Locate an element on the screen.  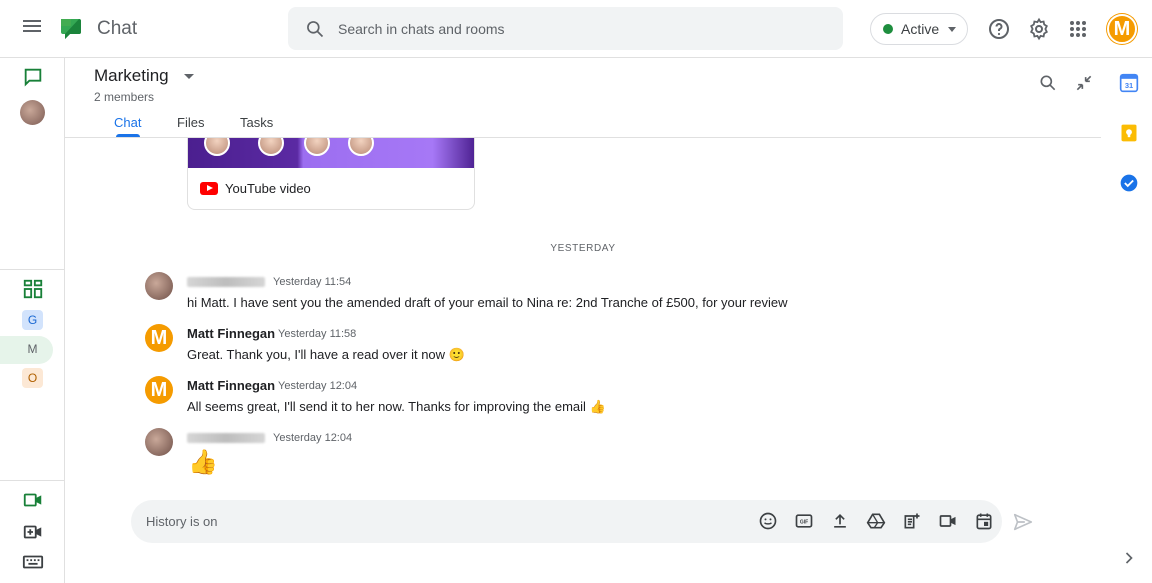
left-rail: G M O is located at coordinates (32, 320).